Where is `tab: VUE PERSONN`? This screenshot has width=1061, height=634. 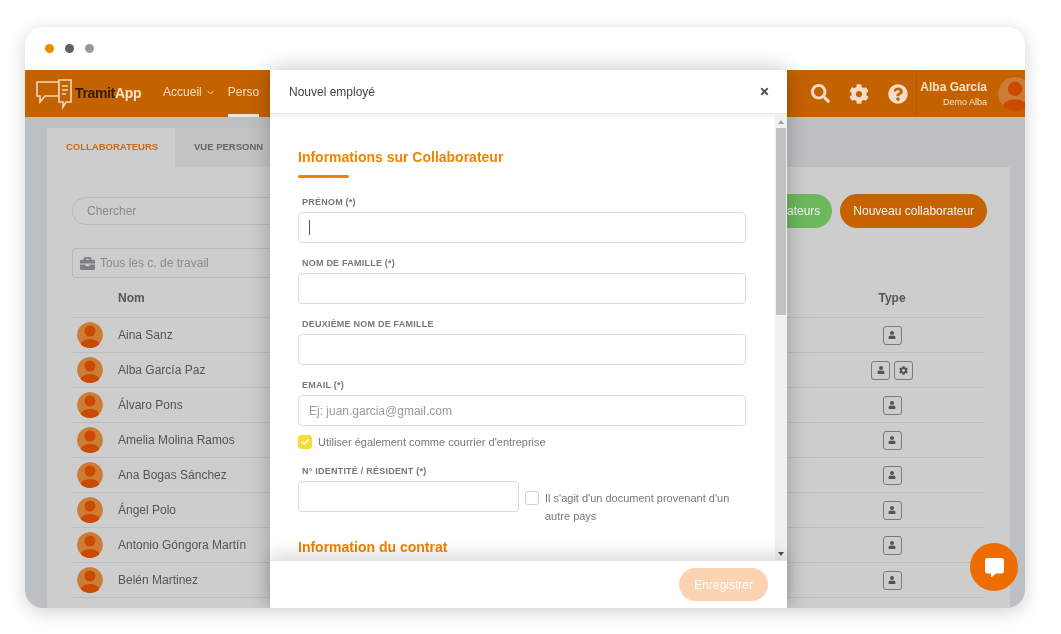 tab: VUE PERSONN is located at coordinates (222, 147).